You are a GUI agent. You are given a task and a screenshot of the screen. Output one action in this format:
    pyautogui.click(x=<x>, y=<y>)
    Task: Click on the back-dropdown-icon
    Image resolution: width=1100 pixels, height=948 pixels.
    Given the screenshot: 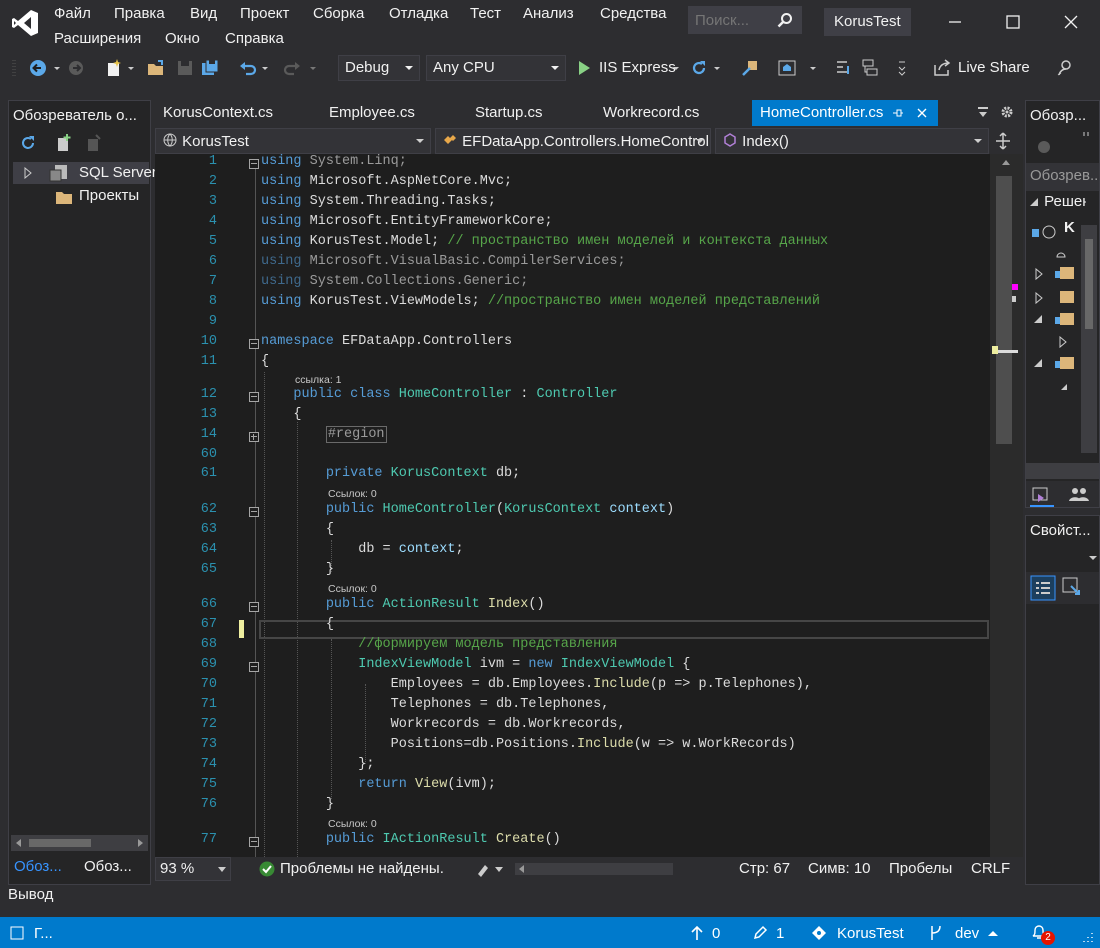 What is the action you would take?
    pyautogui.click(x=57, y=68)
    